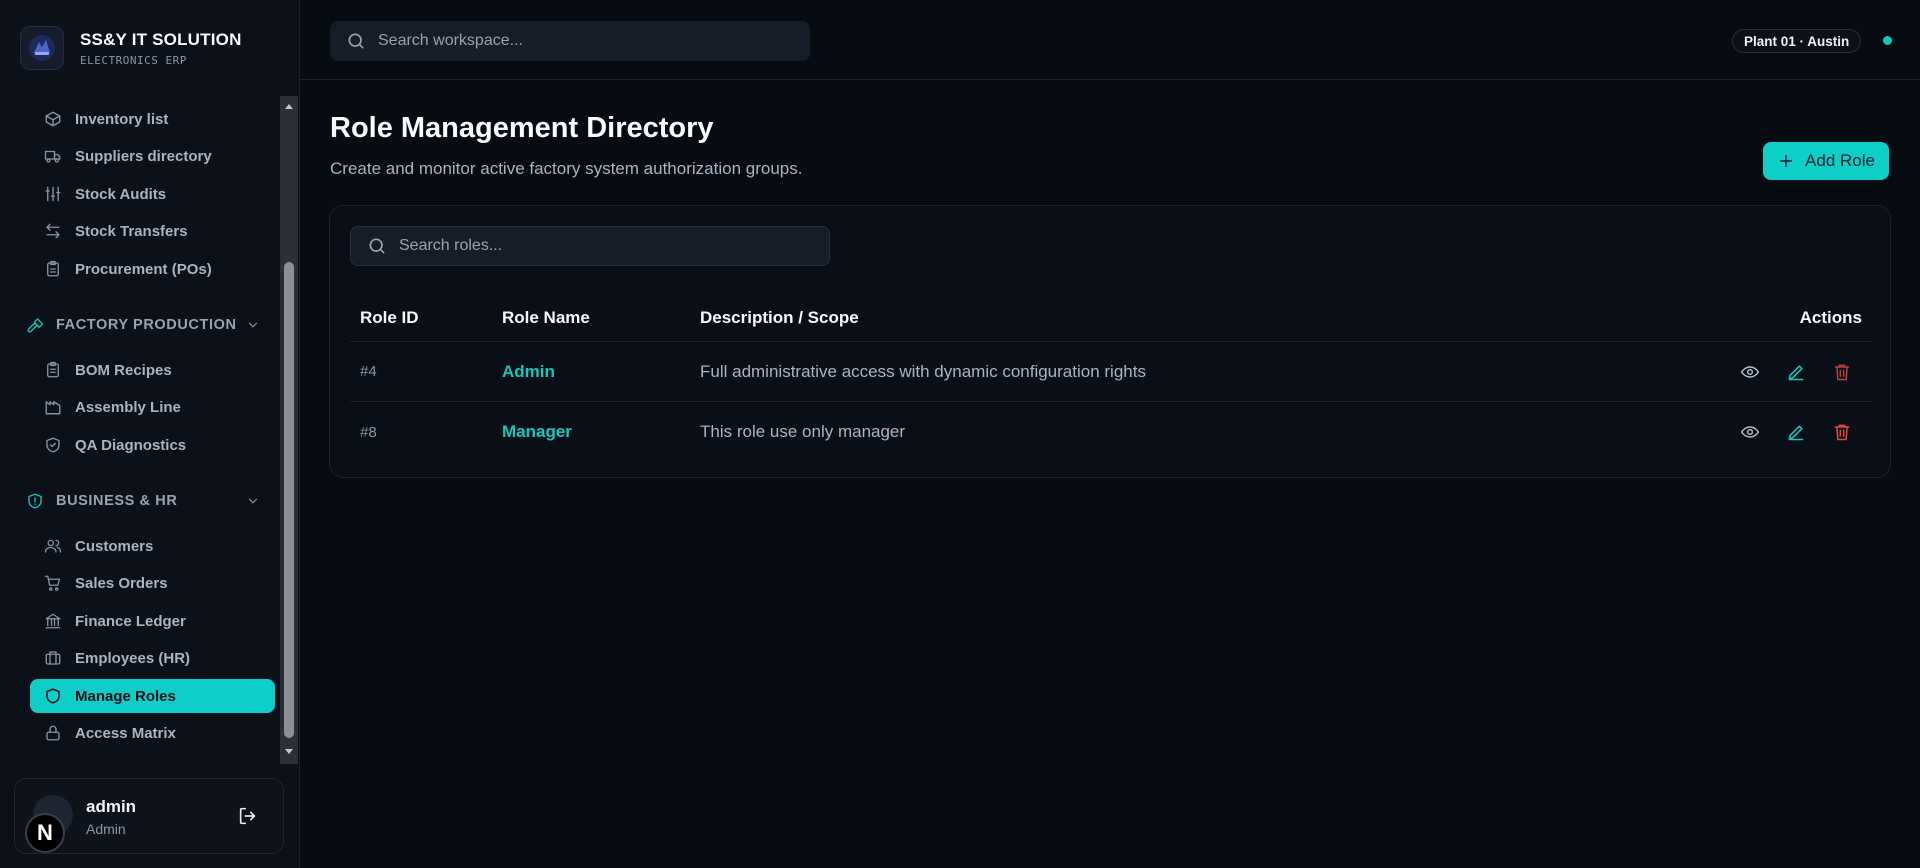 This screenshot has width=1920, height=868. I want to click on topbar: Plant 01 · Austin, so click(1110, 40).